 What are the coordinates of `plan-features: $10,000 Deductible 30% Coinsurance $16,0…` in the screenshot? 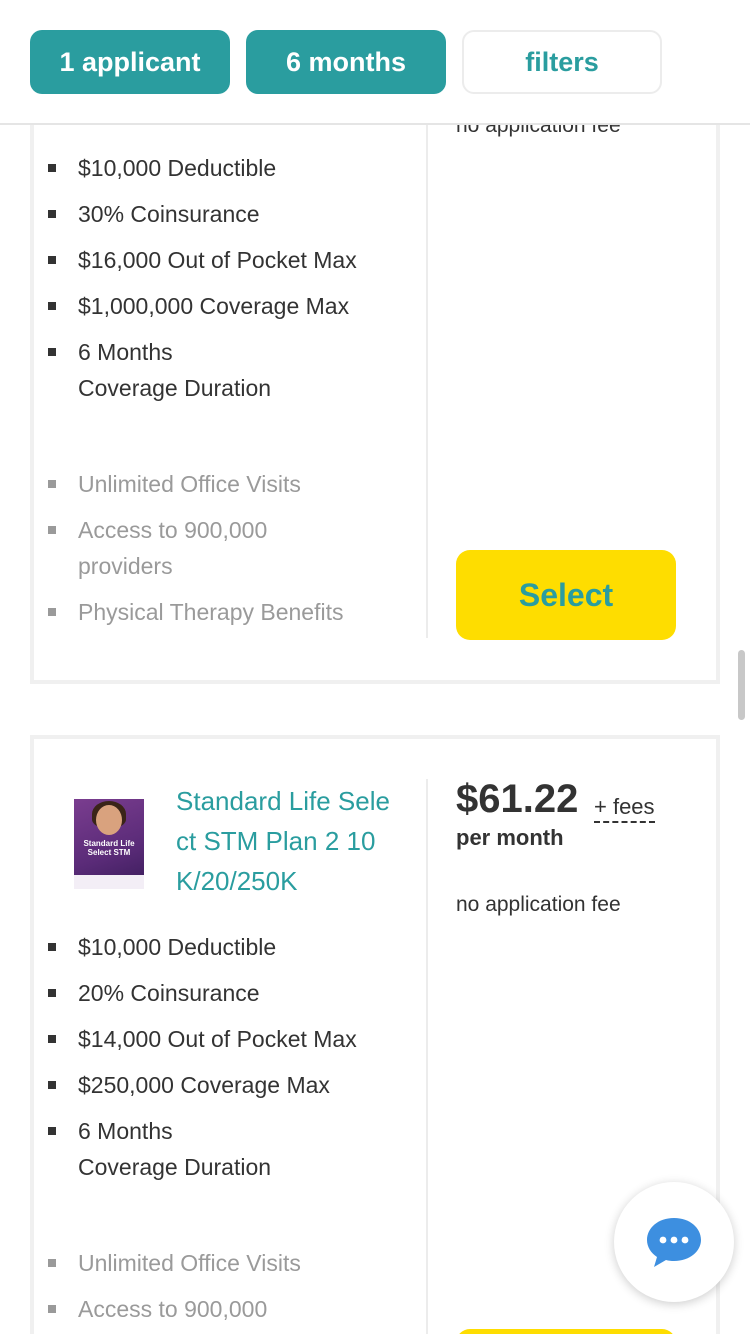 It's located at (199, 283).